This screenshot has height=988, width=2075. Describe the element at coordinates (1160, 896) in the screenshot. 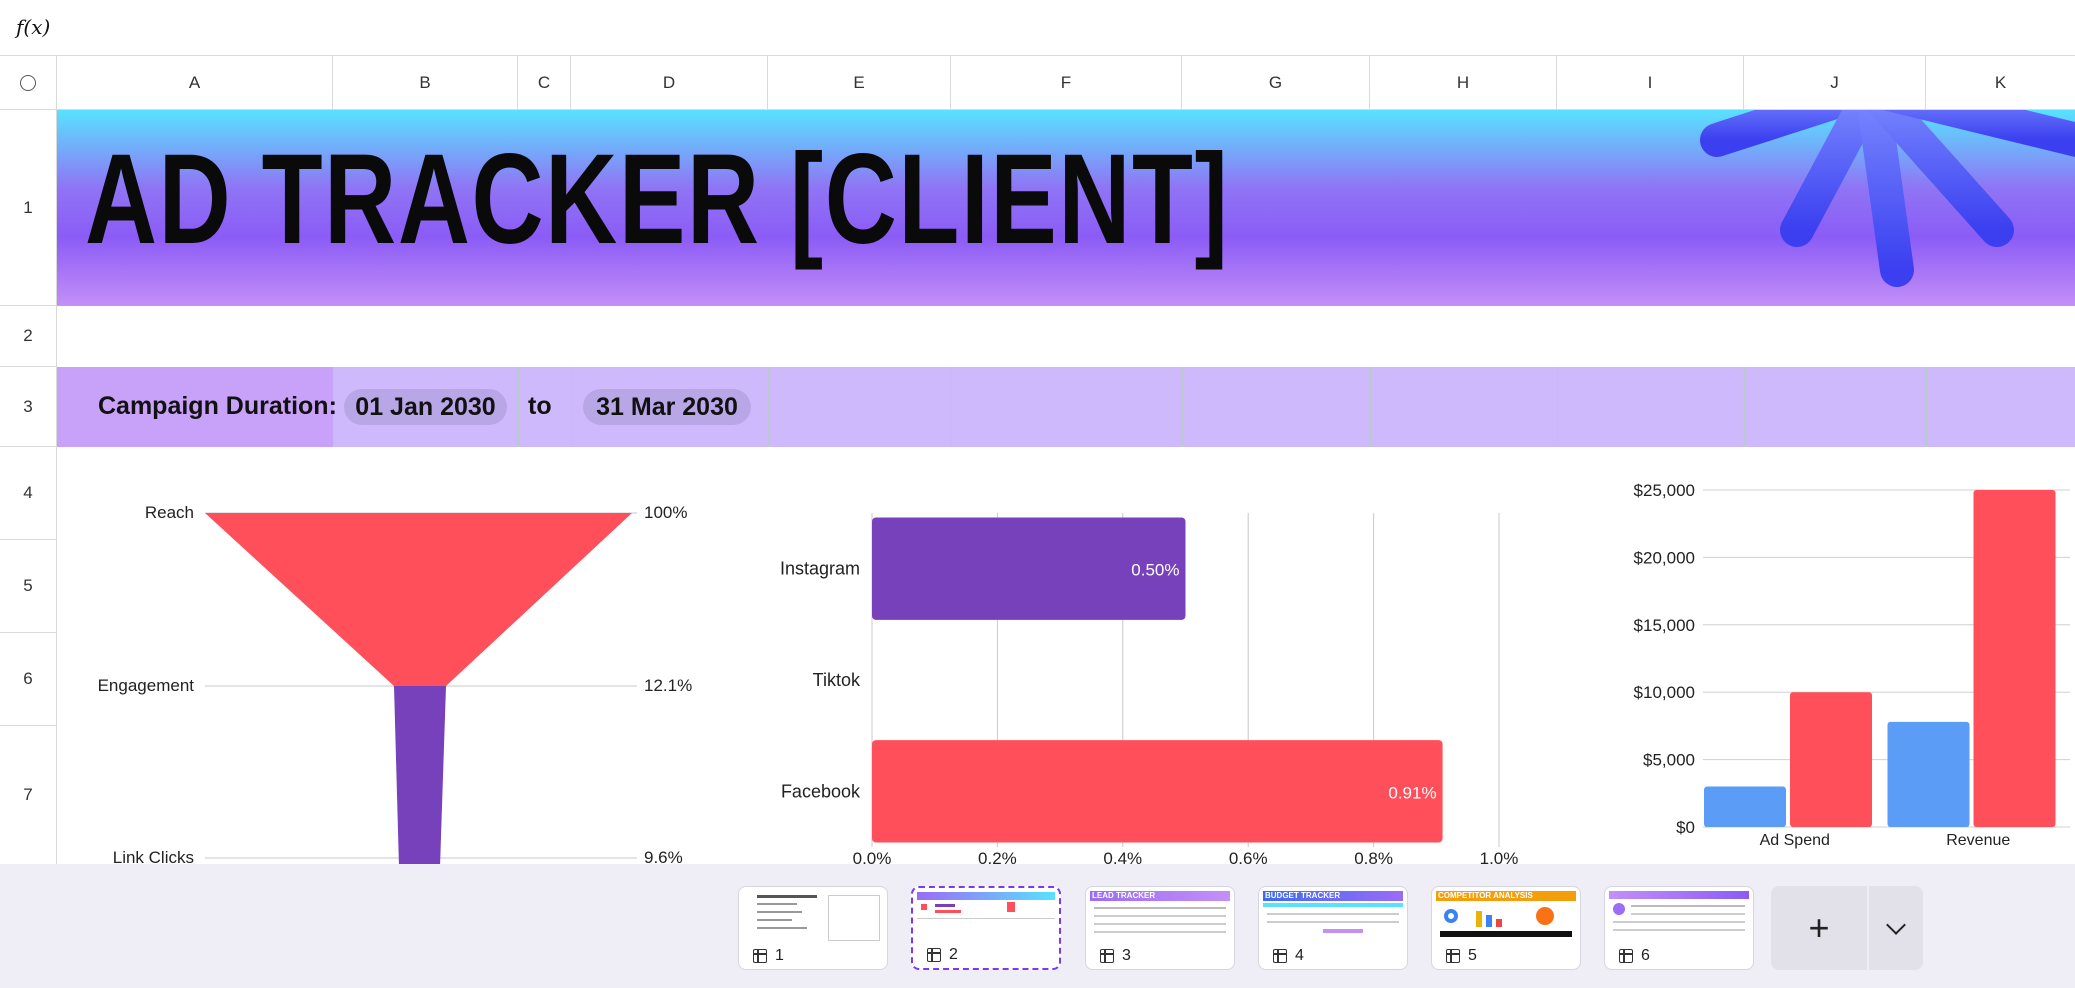

I see `sheet-preview-title: LEAD TRACKER` at that location.